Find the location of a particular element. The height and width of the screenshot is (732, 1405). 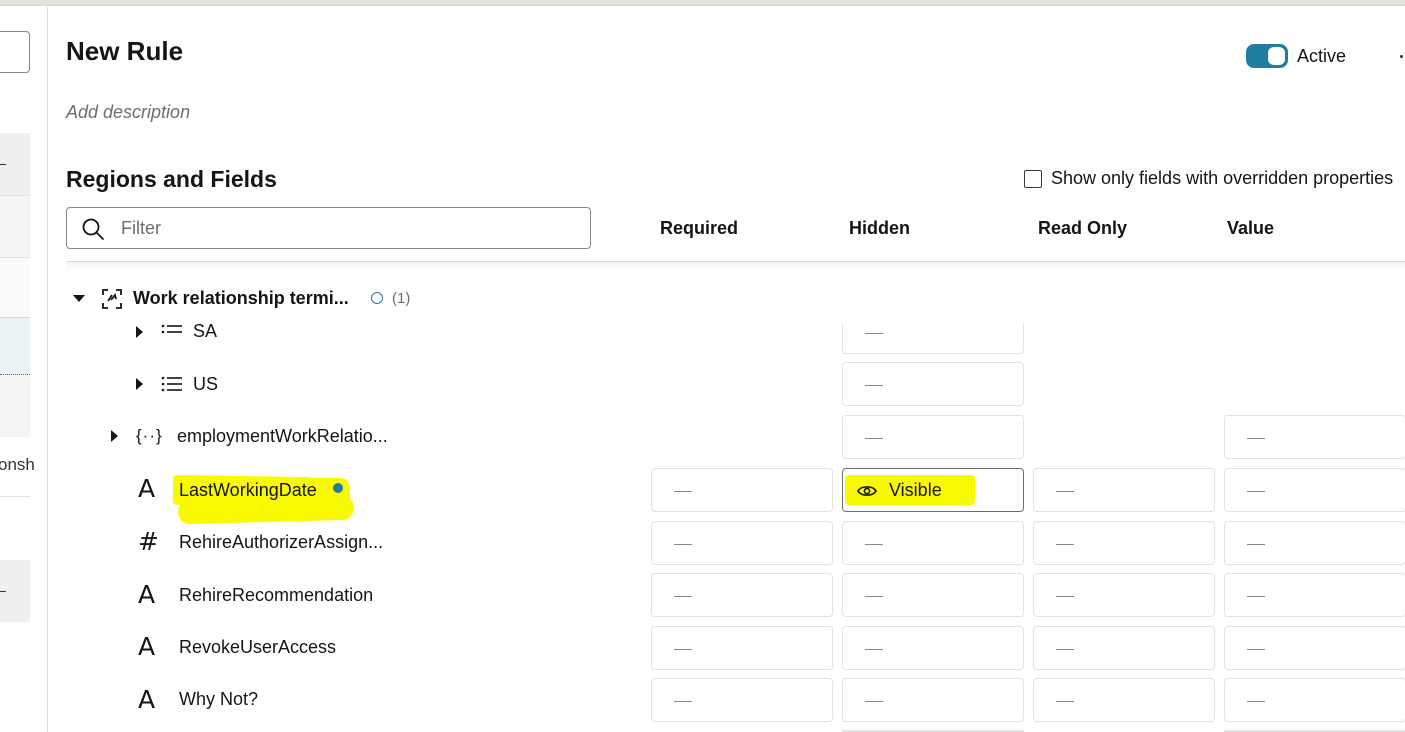

tree-row-label: US is located at coordinates (205, 384).